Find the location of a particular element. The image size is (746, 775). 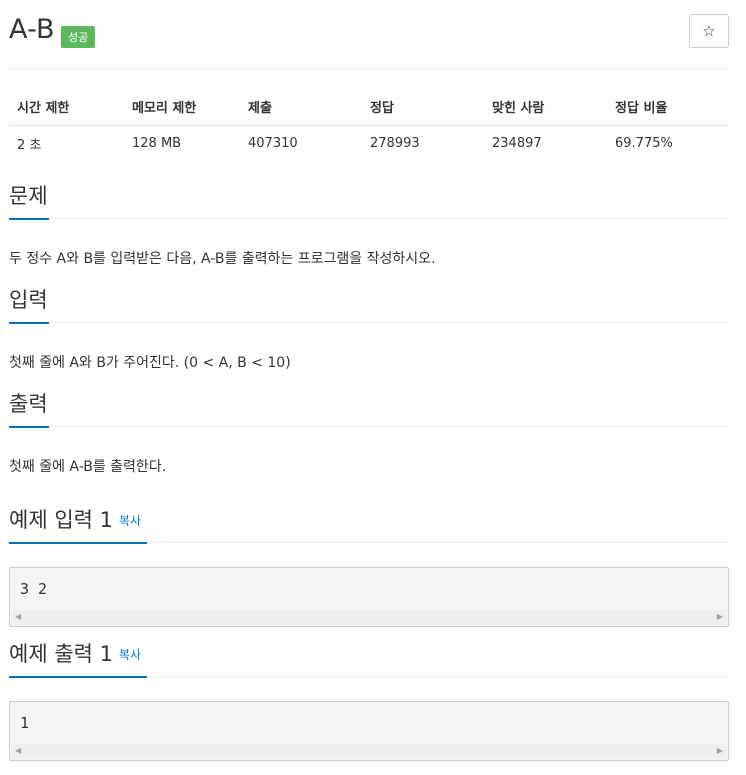

input-section: 입력 첫째 줄에 A와 B가 주어진다. (0 < A, B < 10) is located at coordinates (369, 329).